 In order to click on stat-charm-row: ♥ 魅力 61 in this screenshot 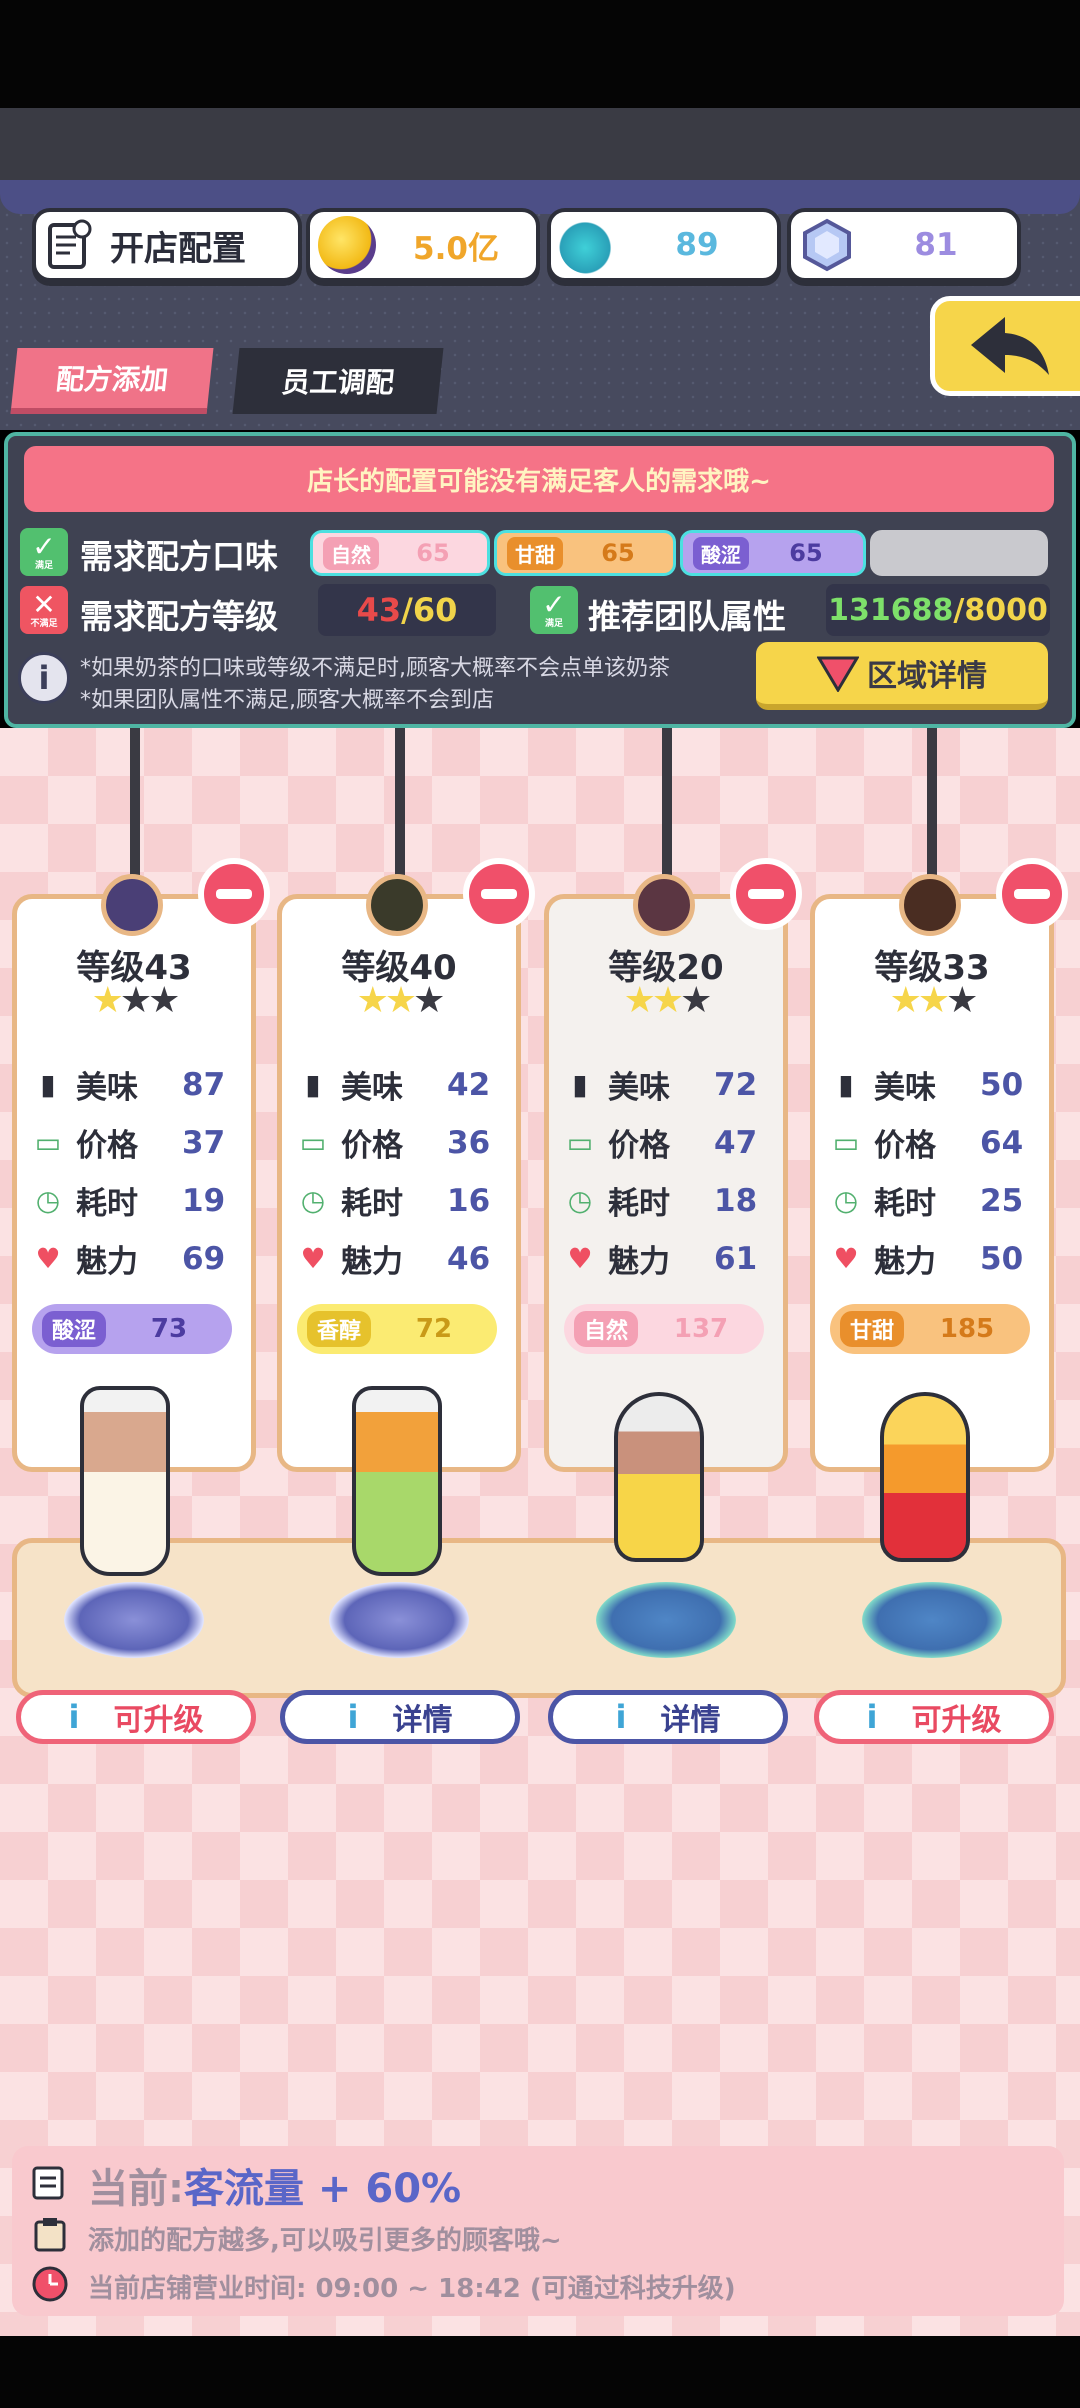, I will do `click(672, 1258)`.